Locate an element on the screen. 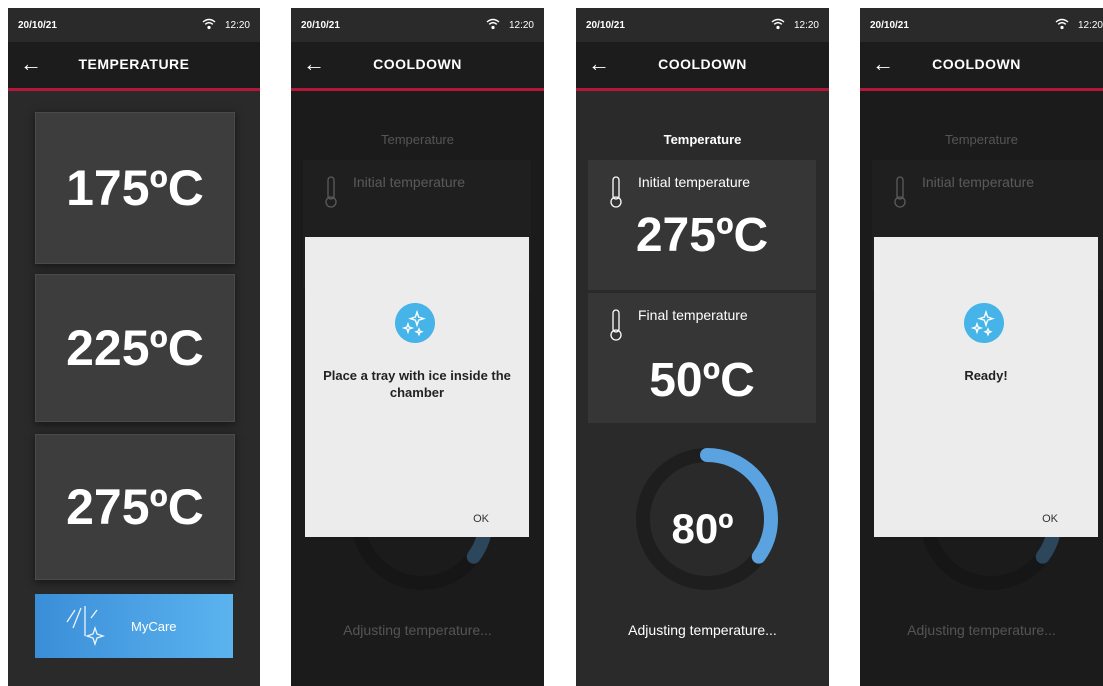 This screenshot has height=686, width=1103. temp-option-225: 225ºC is located at coordinates (135, 348).